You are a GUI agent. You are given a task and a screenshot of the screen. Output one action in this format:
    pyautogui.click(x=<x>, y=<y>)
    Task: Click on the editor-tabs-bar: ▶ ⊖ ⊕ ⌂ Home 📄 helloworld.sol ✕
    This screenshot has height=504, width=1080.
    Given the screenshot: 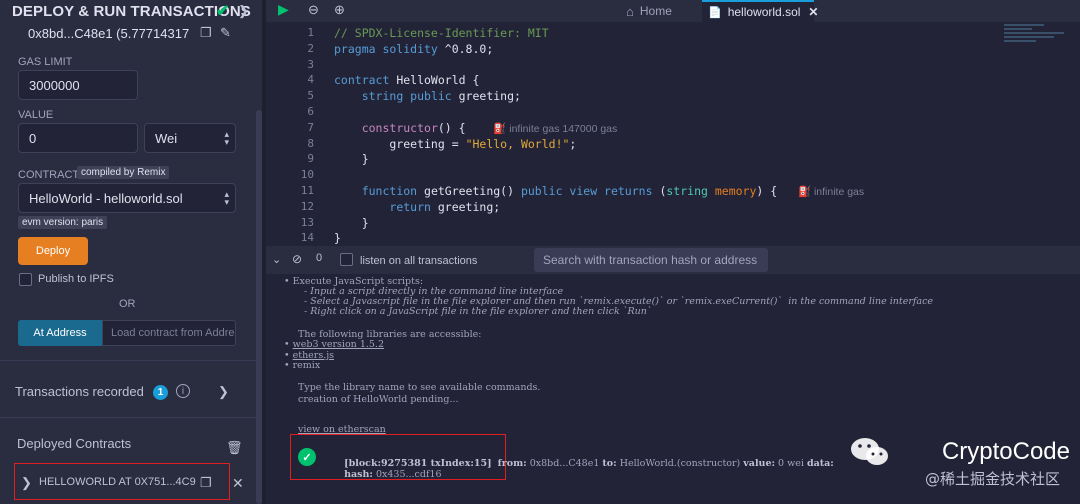 What is the action you would take?
    pyautogui.click(x=673, y=11)
    